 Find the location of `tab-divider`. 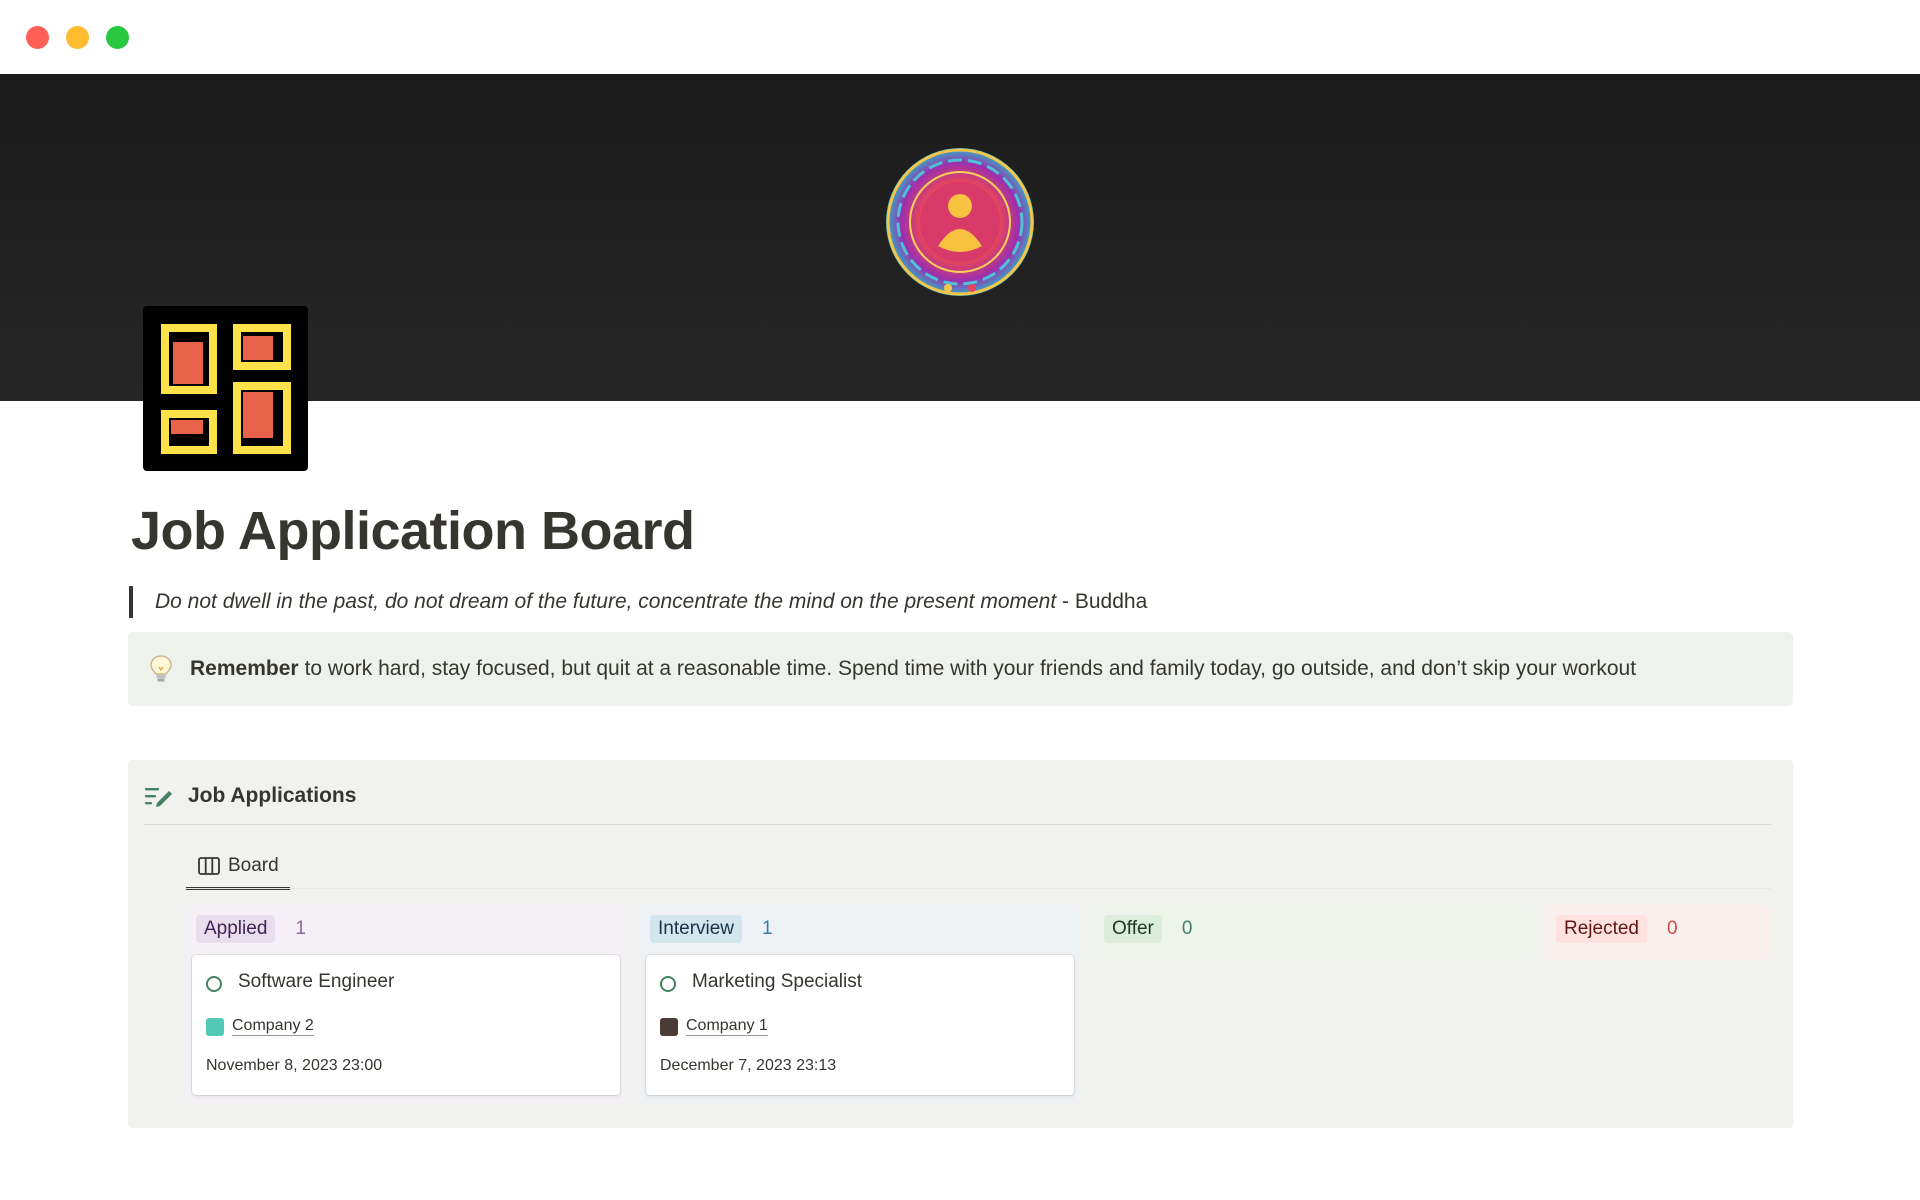

tab-divider is located at coordinates (978, 888).